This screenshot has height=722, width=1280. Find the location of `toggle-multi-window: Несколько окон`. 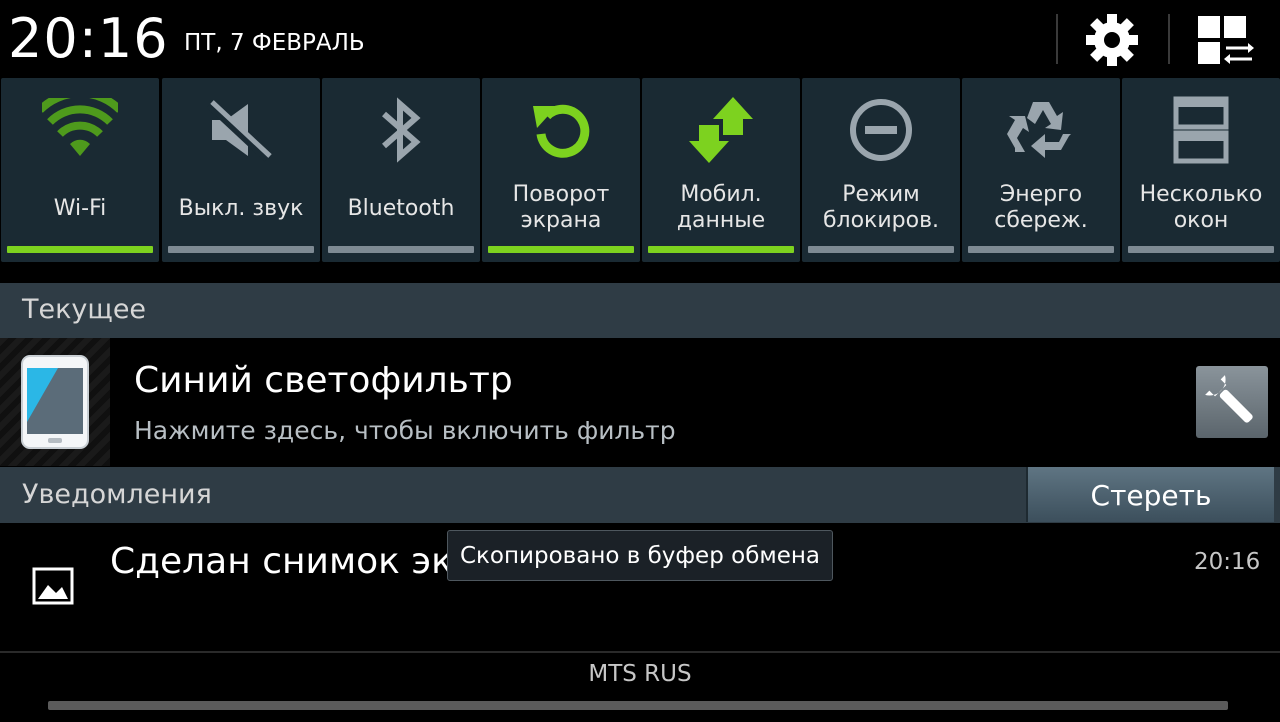

toggle-multi-window: Несколько окон is located at coordinates (1201, 170).